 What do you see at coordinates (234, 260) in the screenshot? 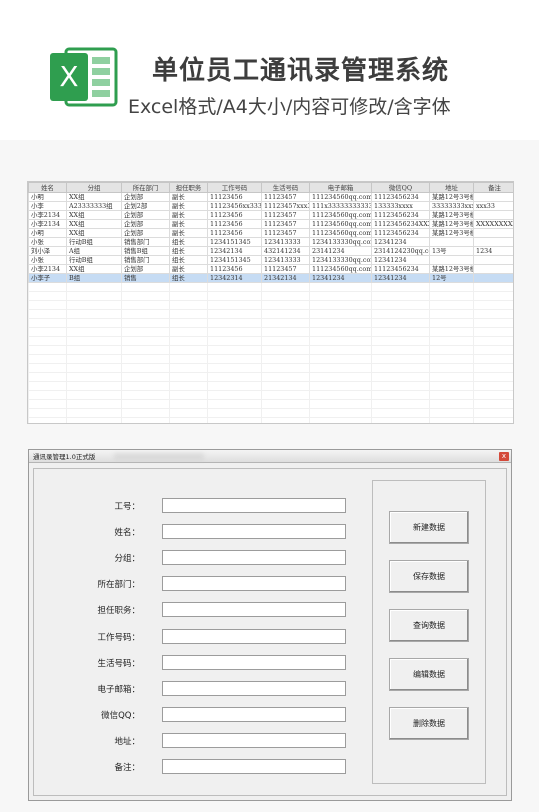
I see `table-cell: 1234151345` at bounding box center [234, 260].